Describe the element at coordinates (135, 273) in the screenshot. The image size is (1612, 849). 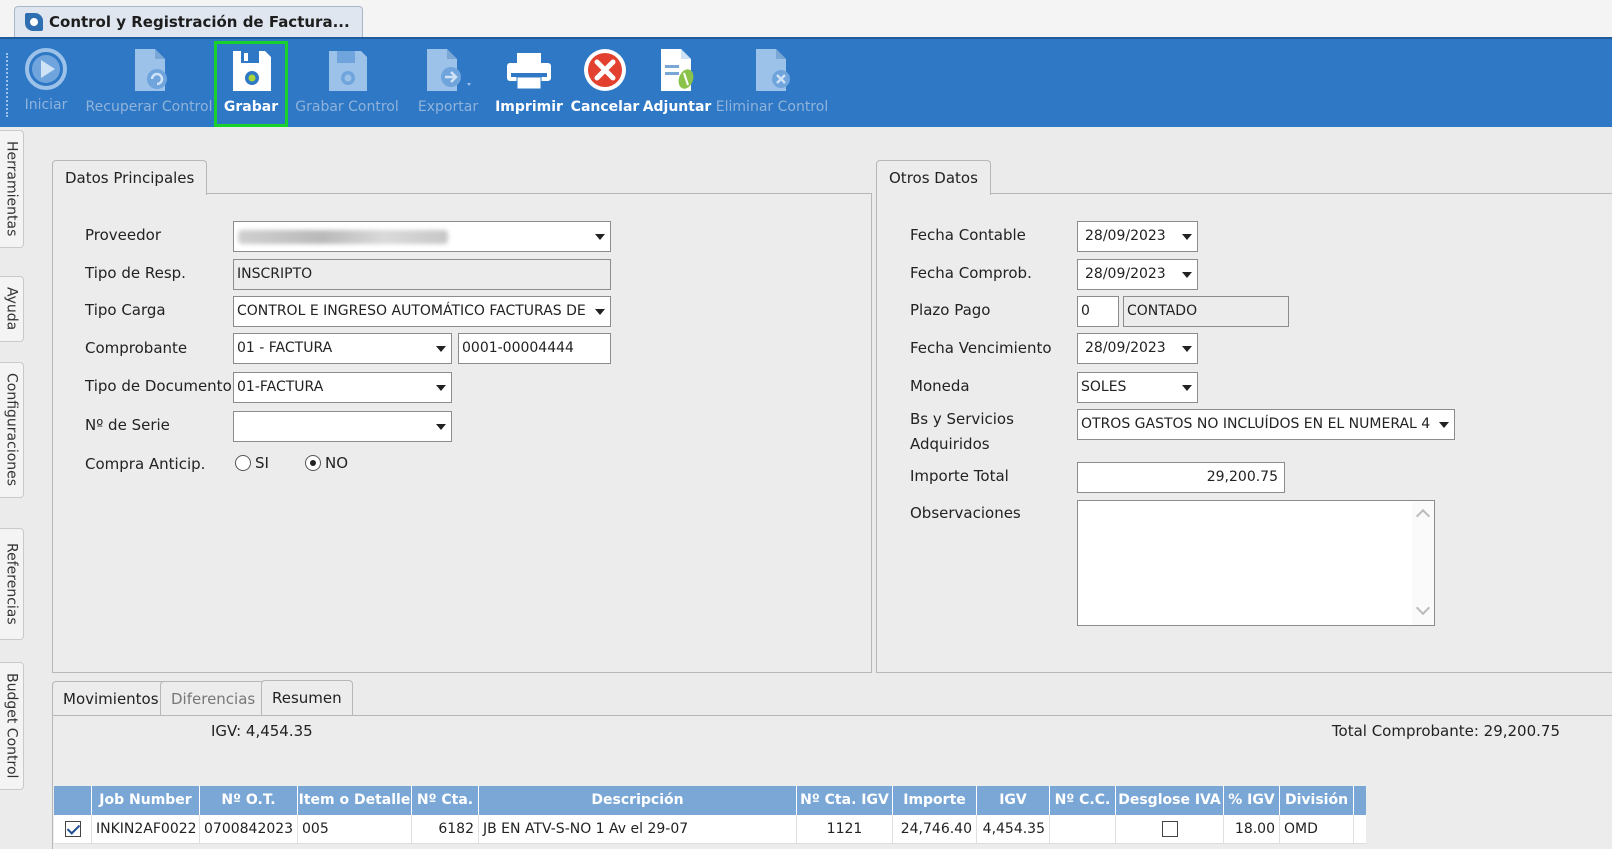
I see `tipo-resp-label: Tipo de Resp.` at that location.